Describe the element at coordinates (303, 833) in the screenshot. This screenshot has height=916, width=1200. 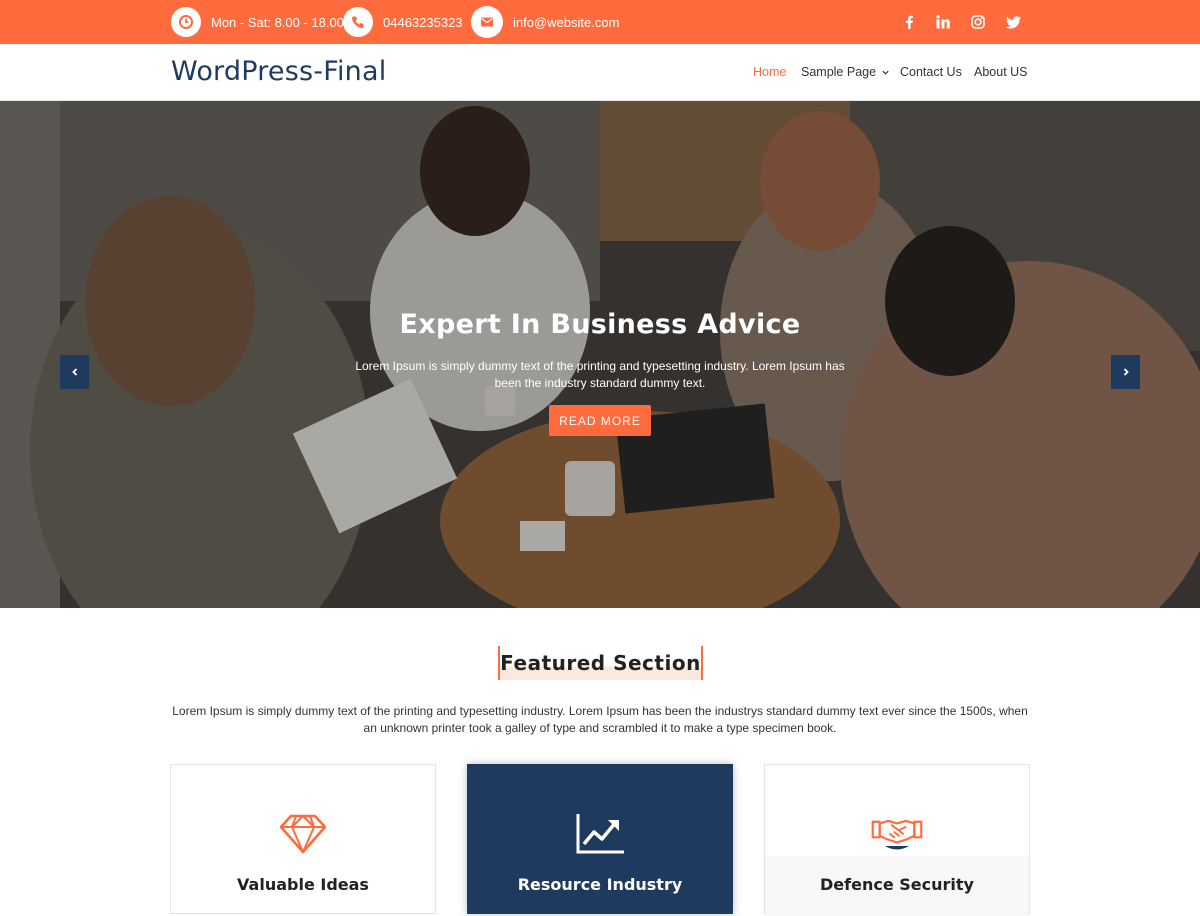
I see `diamond-icon` at that location.